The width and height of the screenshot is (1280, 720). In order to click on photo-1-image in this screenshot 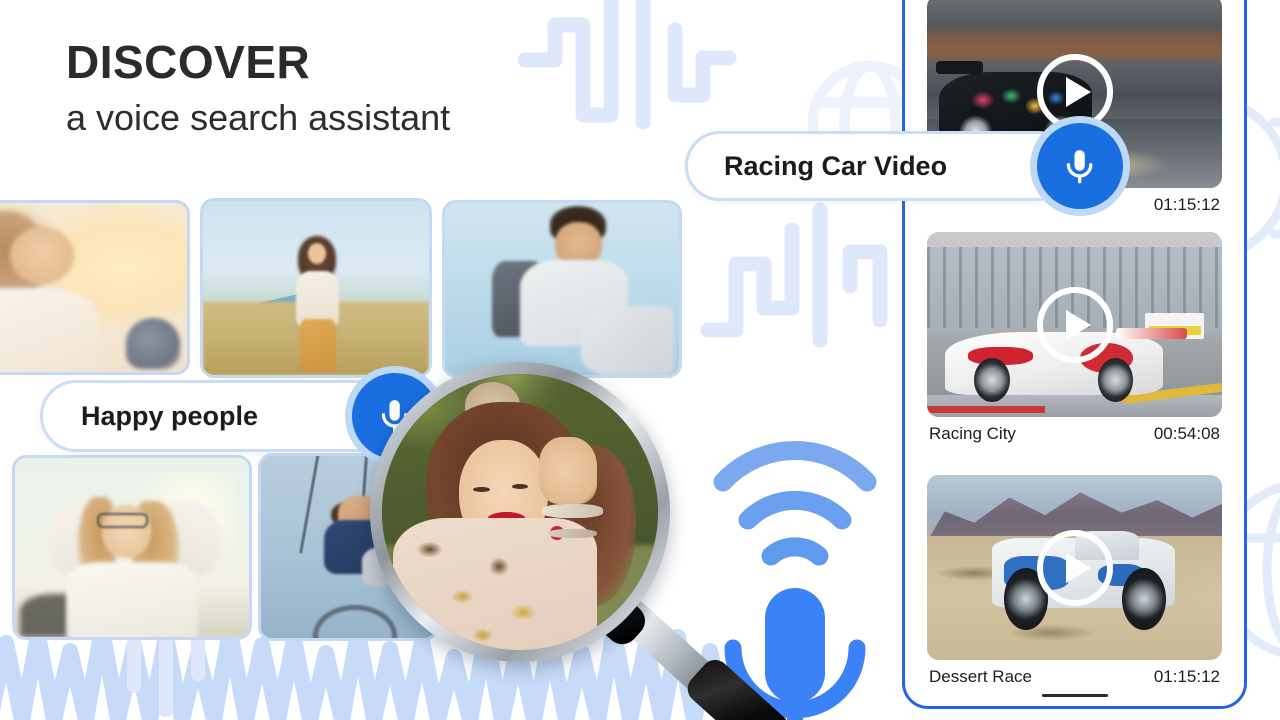, I will do `click(93, 287)`.